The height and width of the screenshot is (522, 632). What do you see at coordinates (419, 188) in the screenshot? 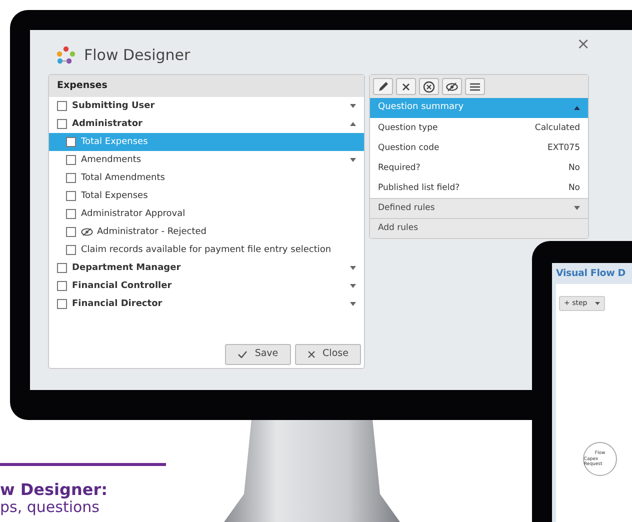
I see `field-label: Published list field?` at bounding box center [419, 188].